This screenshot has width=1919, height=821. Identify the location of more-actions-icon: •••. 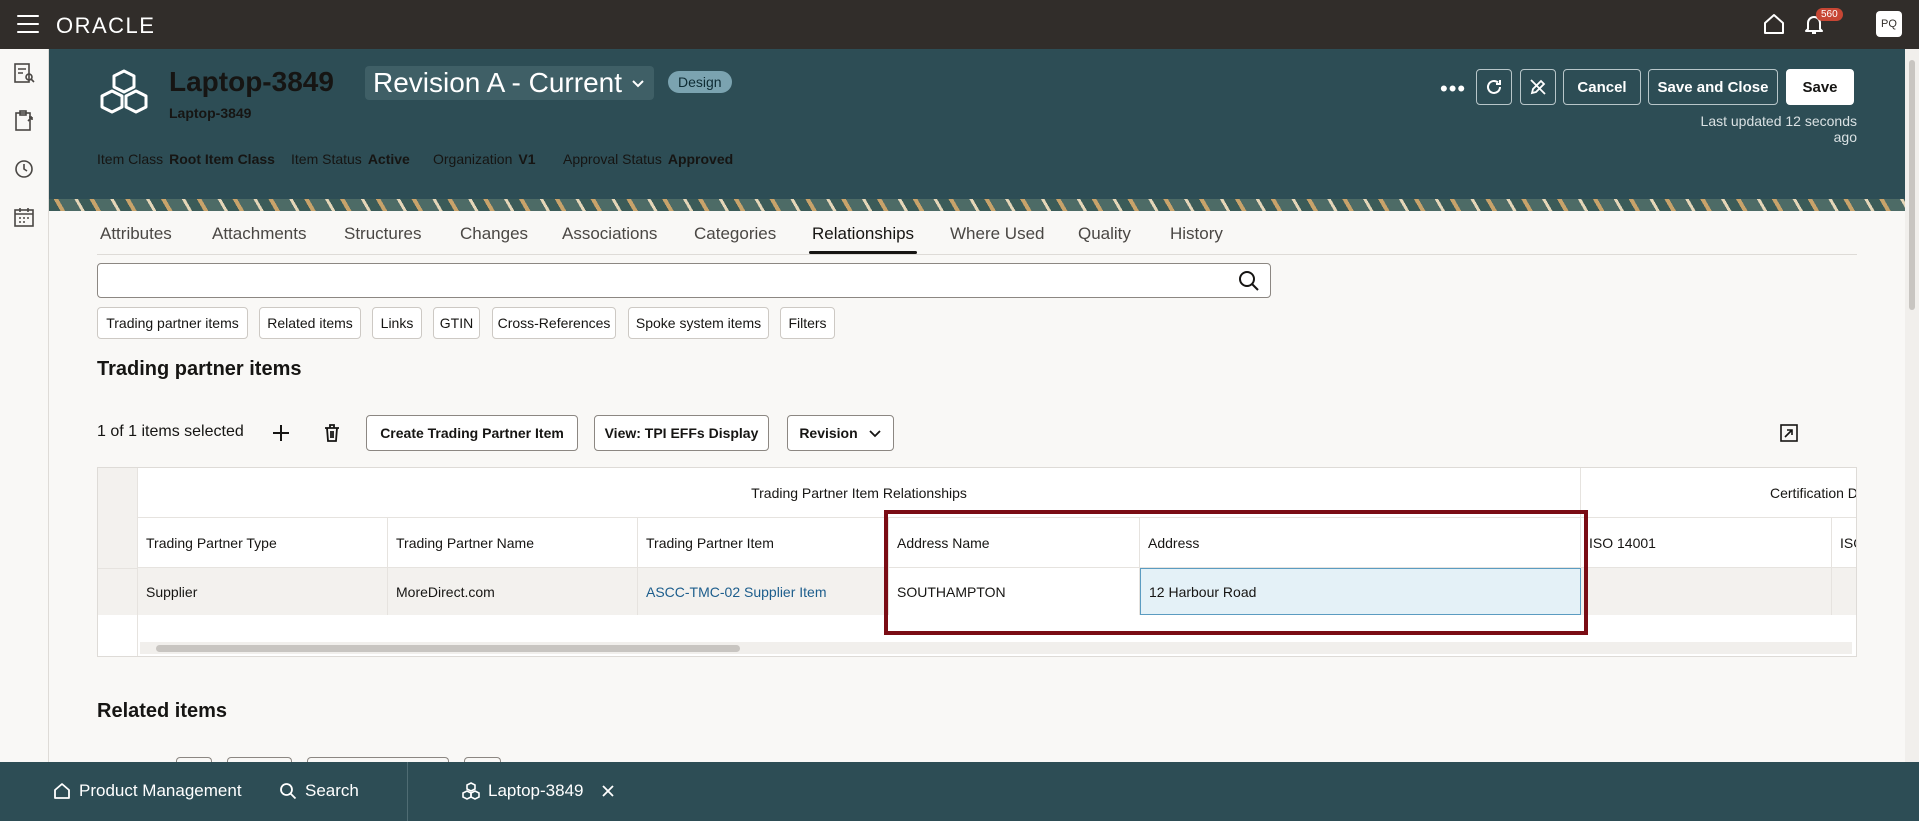
(1453, 89).